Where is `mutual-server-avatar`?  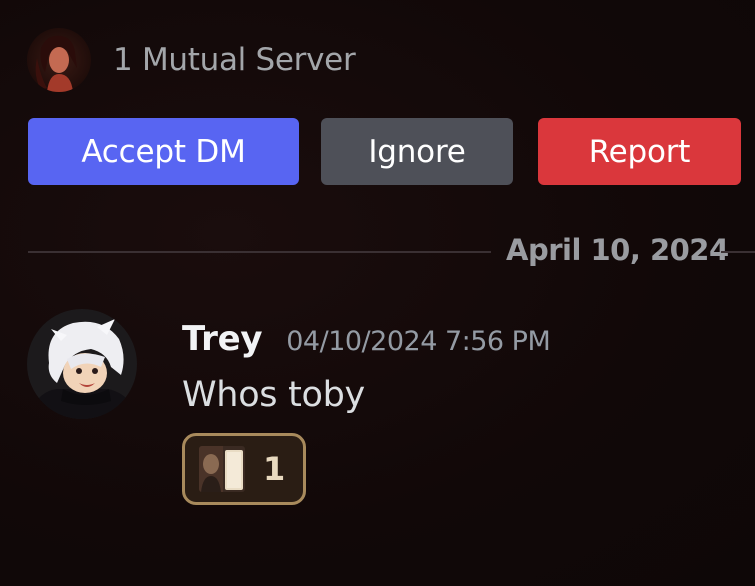
mutual-server-avatar is located at coordinates (59, 60).